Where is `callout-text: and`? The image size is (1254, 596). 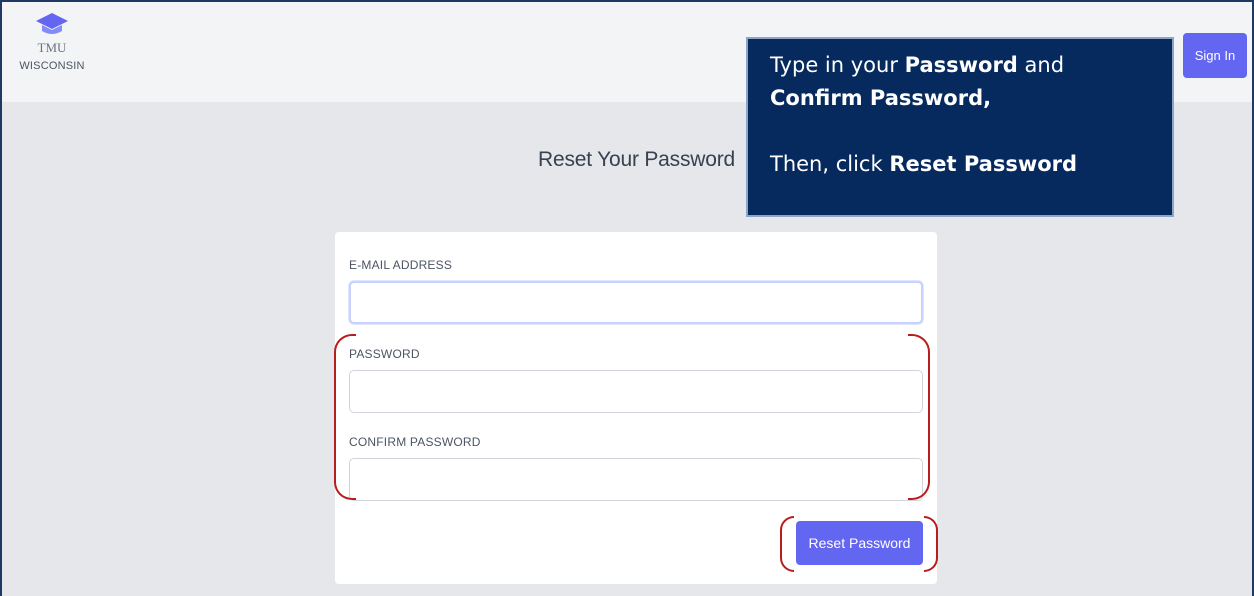
callout-text: and is located at coordinates (1041, 65).